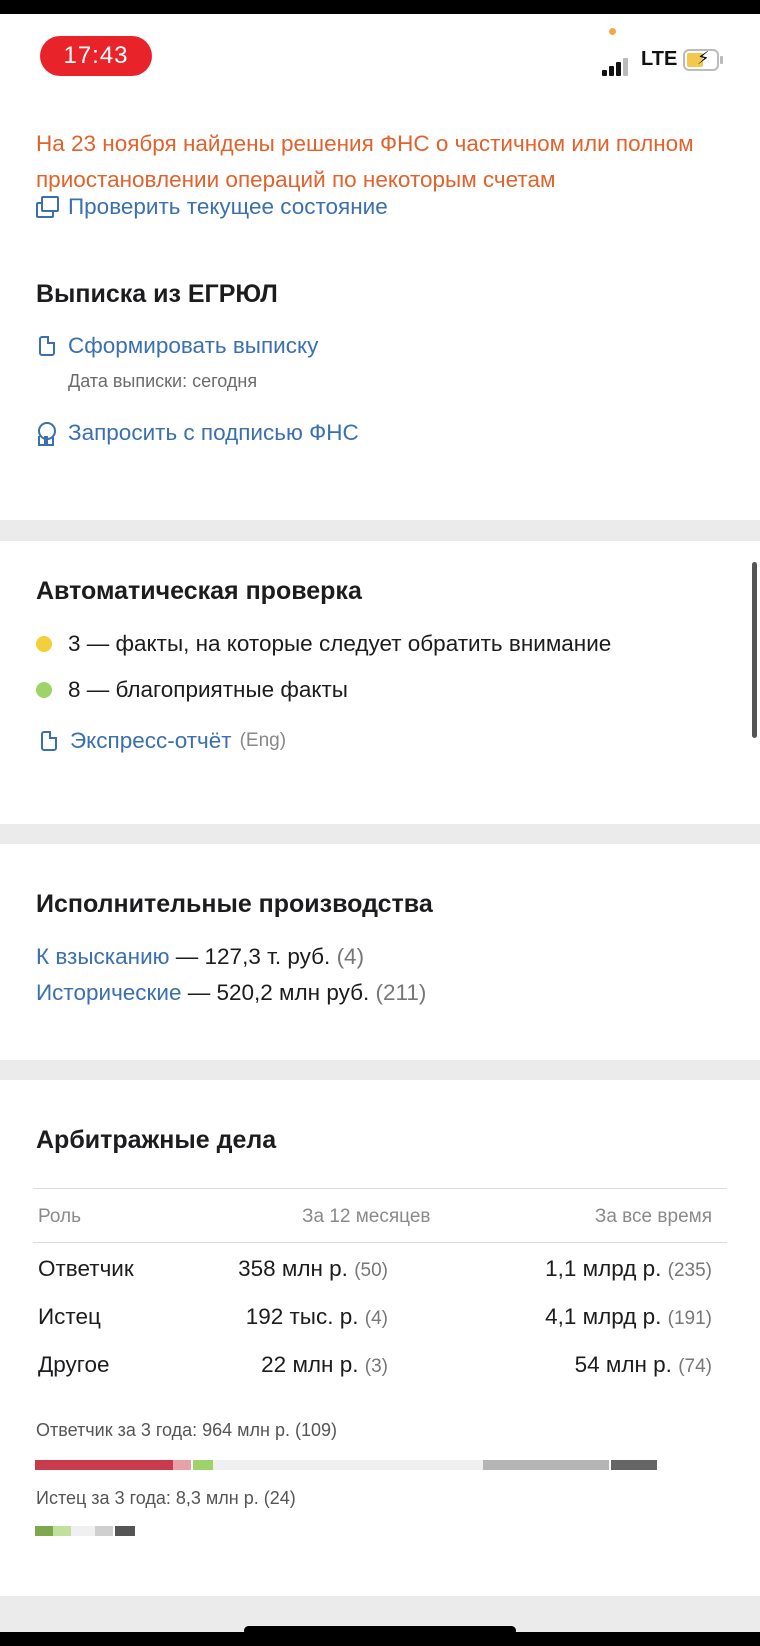 Image resolution: width=760 pixels, height=1646 pixels. What do you see at coordinates (103, 956) in the screenshot?
I see `to-recover-link: К взысканию` at bounding box center [103, 956].